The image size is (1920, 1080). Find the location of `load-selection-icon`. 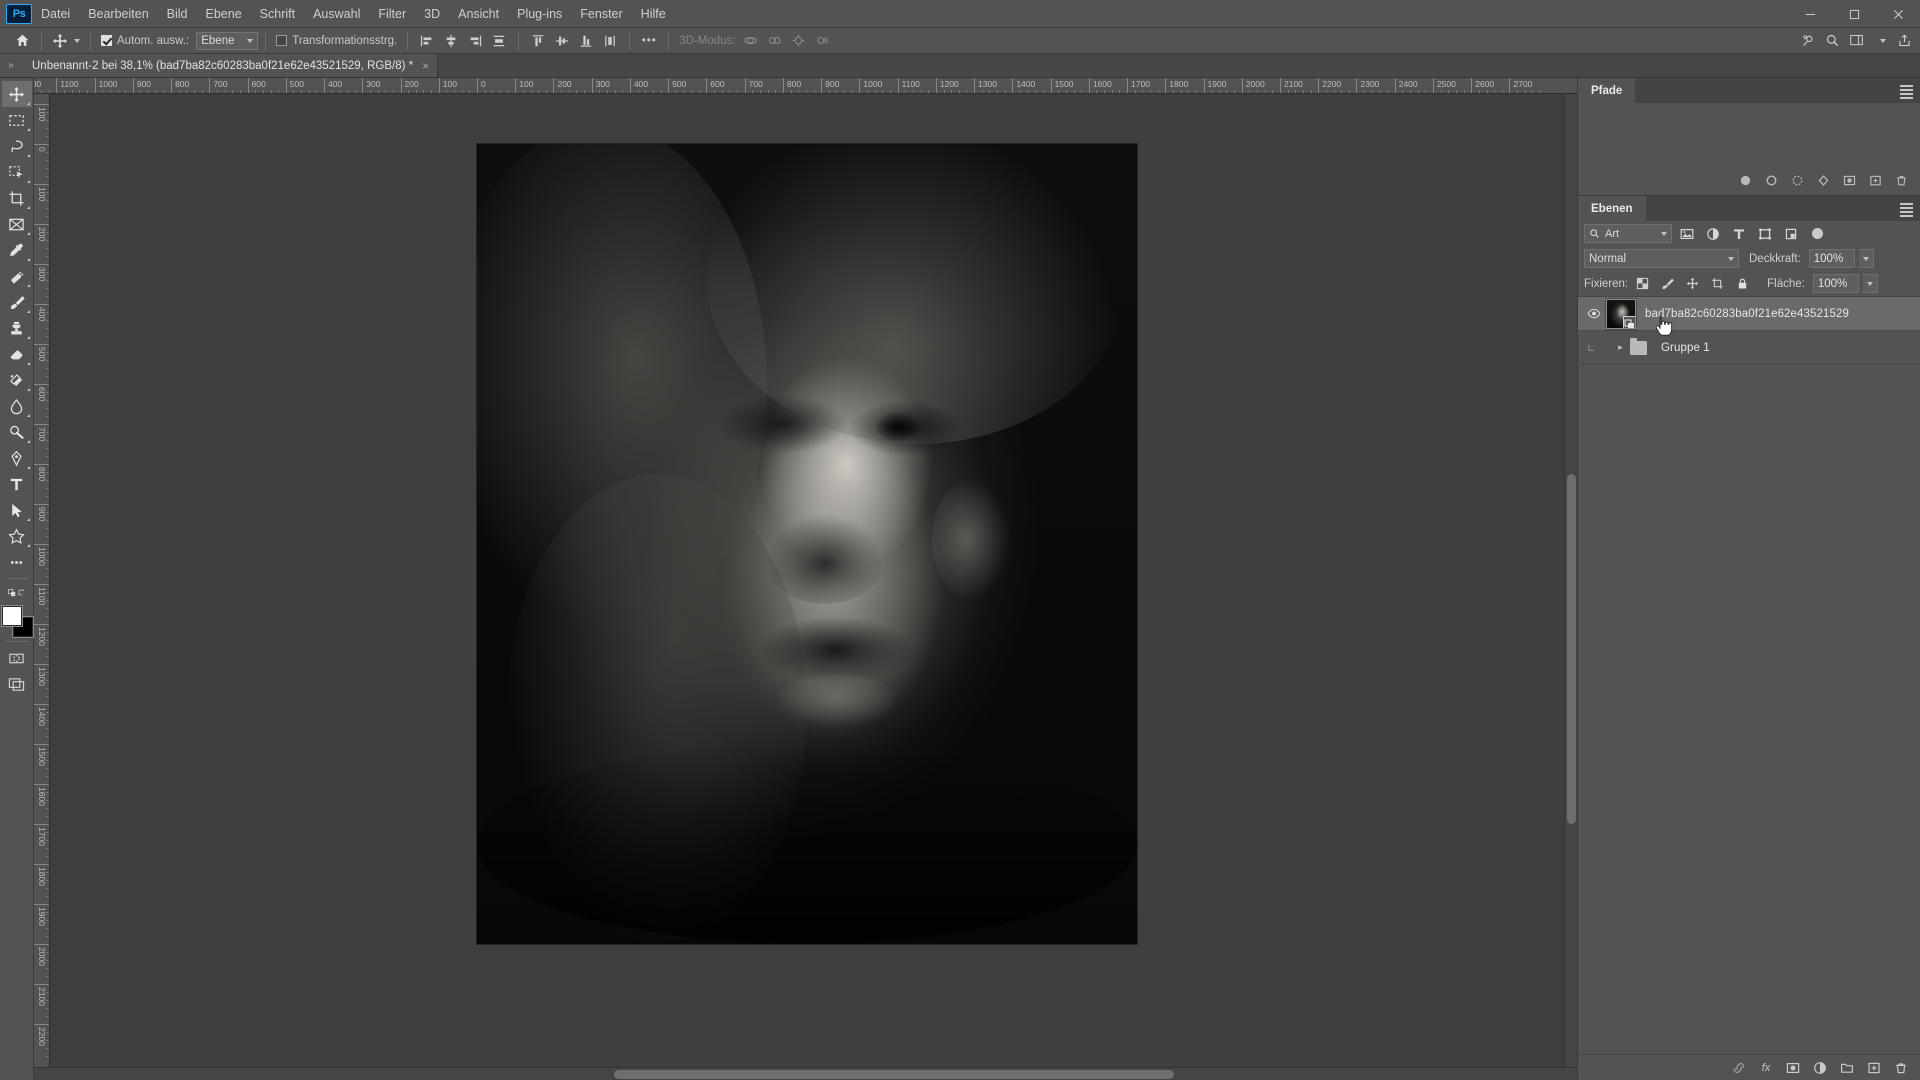

load-selection-icon is located at coordinates (1797, 180).